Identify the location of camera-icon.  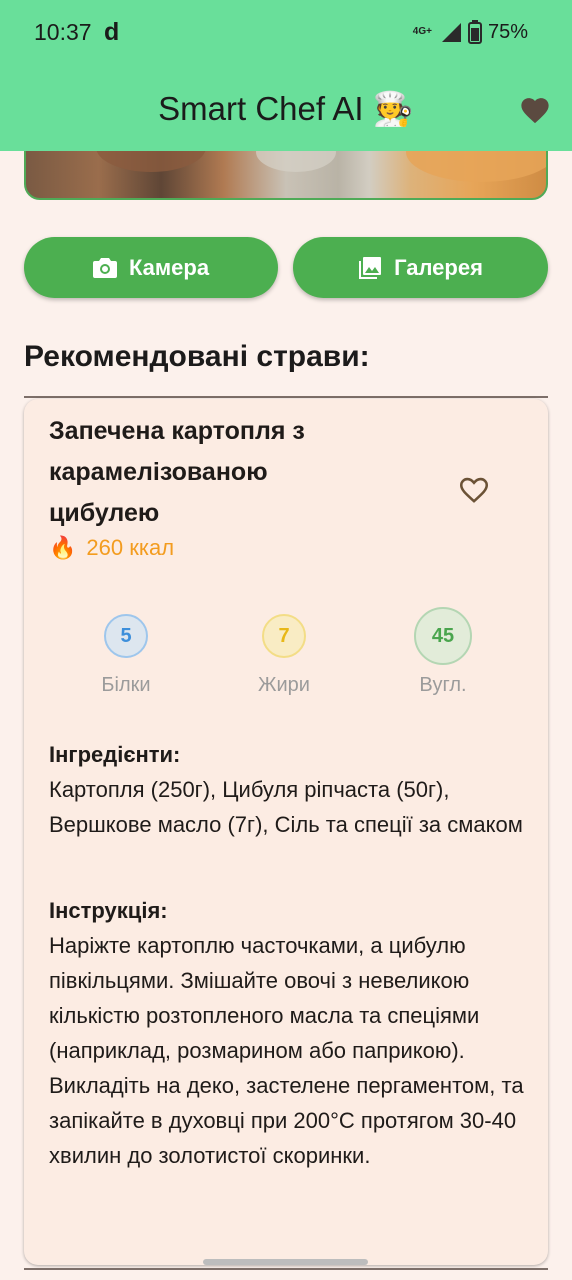
(104, 267).